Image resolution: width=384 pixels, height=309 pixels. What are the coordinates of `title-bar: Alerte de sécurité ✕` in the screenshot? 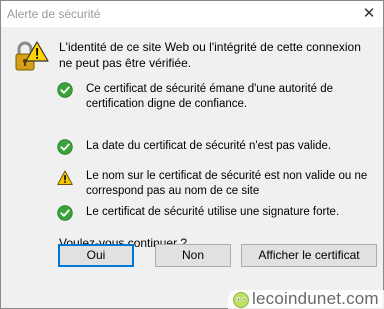 It's located at (192, 14).